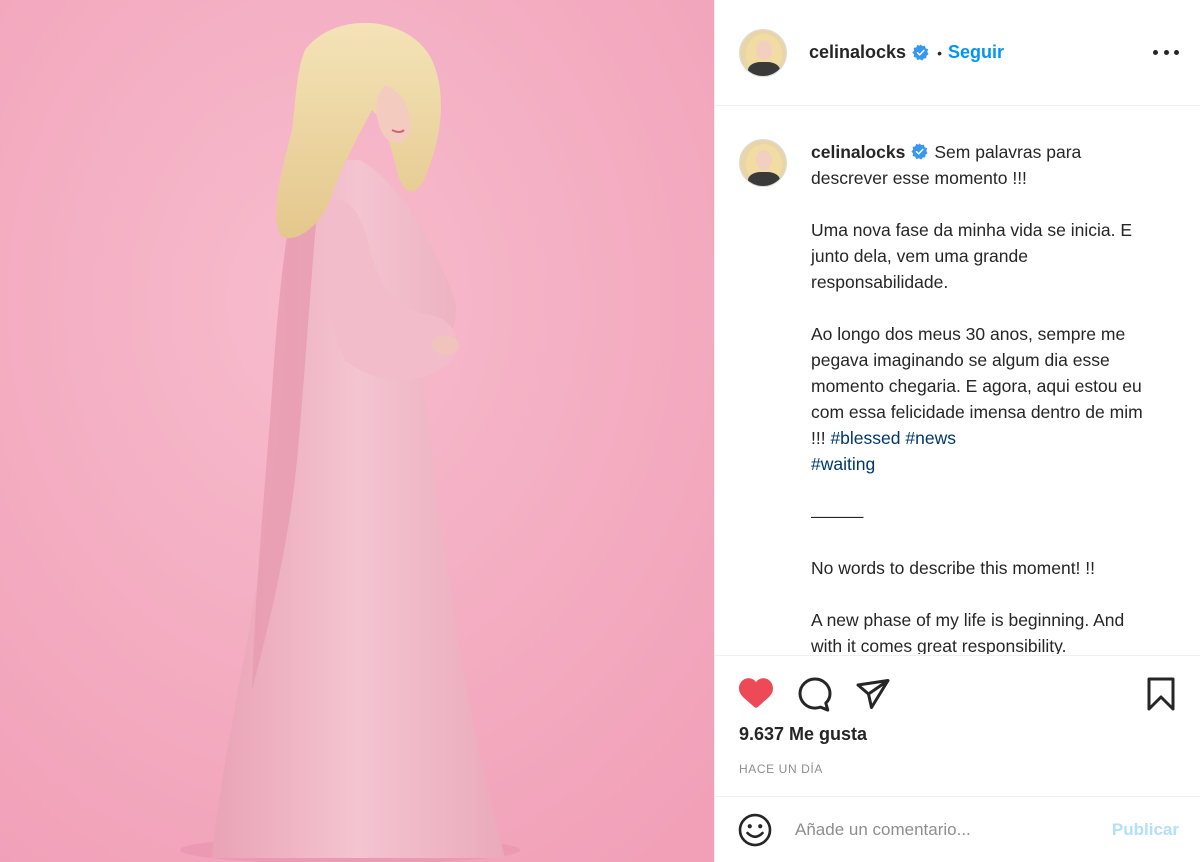  Describe the element at coordinates (858, 152) in the screenshot. I see `caption-username: celinalocks` at that location.